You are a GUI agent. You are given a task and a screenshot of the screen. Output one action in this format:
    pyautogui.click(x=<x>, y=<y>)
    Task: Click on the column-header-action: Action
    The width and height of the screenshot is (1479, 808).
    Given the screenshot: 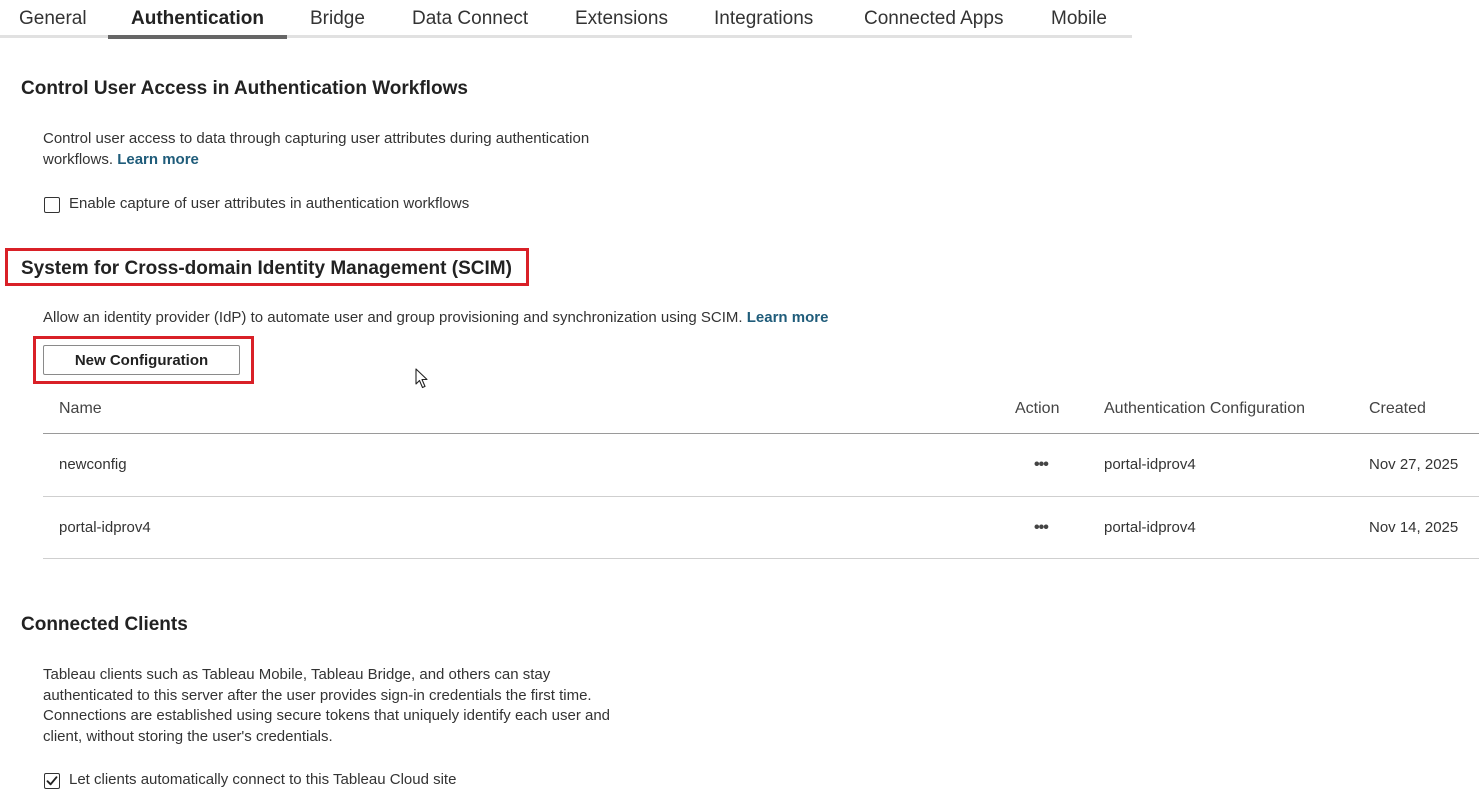 What is the action you would take?
    pyautogui.click(x=1037, y=408)
    